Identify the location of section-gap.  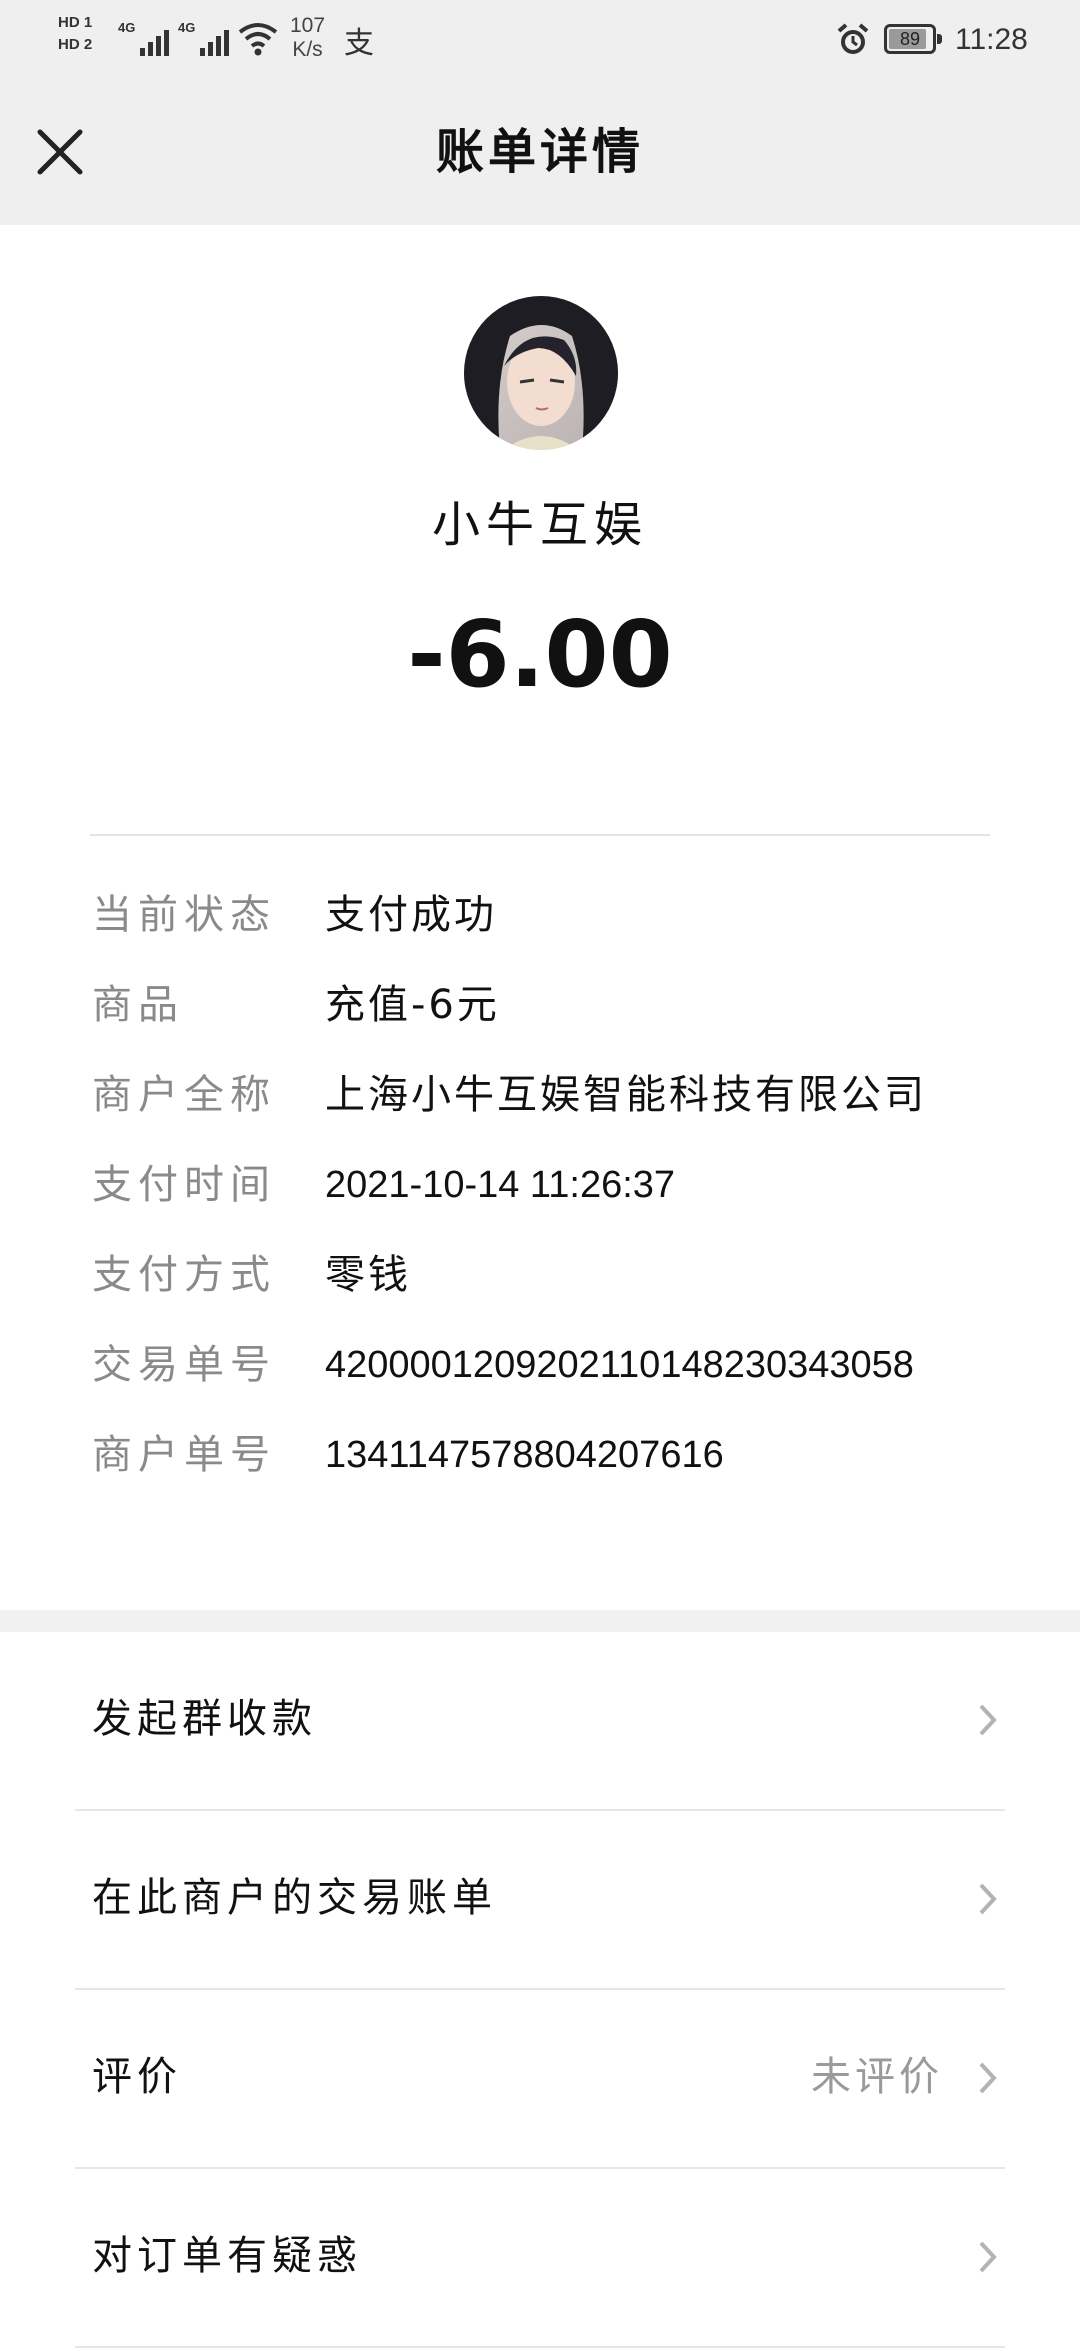
(540, 1621).